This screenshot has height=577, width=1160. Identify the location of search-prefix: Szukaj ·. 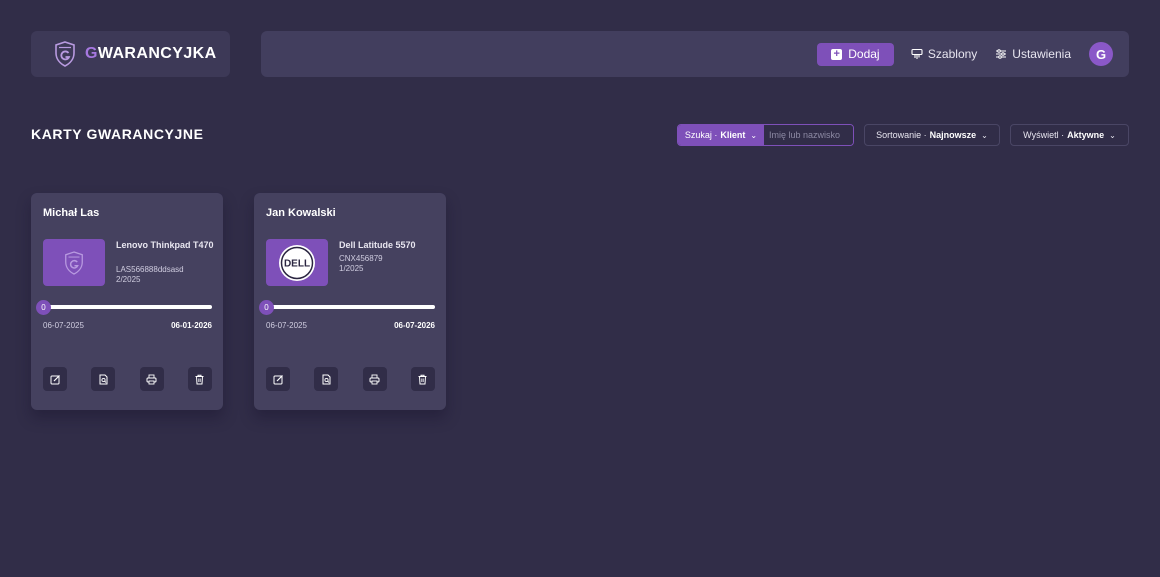
(701, 135).